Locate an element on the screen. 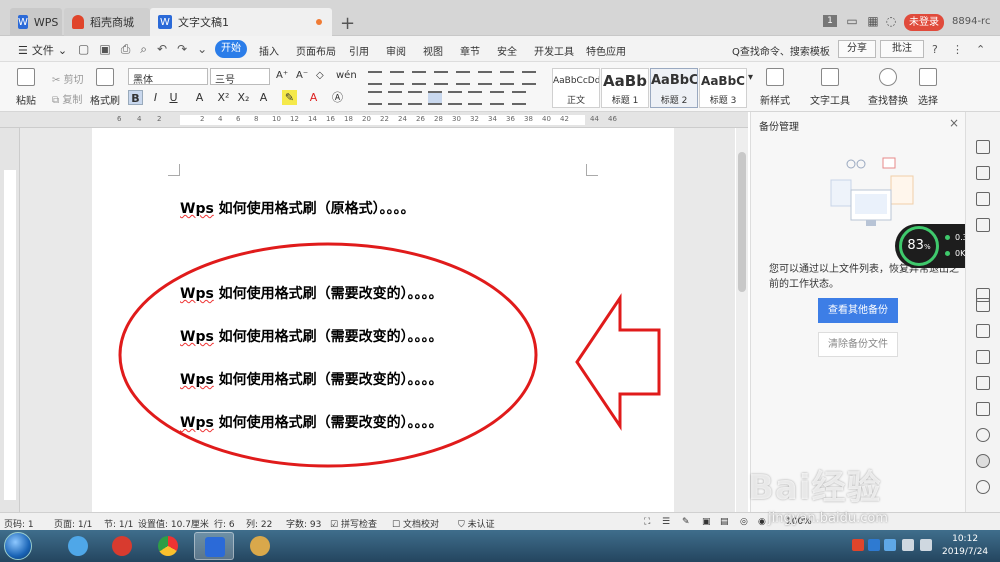 The height and width of the screenshot is (562, 1000). format-painter-button: 格式刷 is located at coordinates (105, 87).